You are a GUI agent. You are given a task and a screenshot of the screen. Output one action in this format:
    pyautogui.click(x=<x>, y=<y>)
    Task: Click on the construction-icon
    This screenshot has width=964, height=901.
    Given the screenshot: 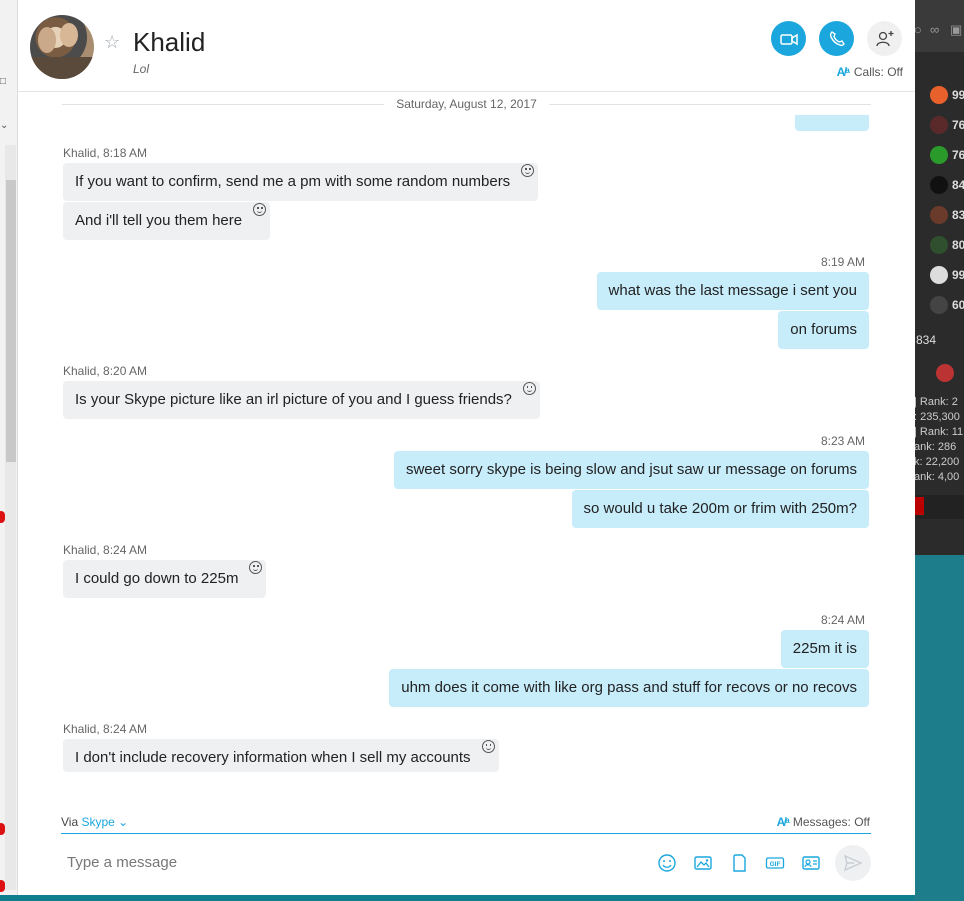 What is the action you would take?
    pyautogui.click(x=939, y=305)
    